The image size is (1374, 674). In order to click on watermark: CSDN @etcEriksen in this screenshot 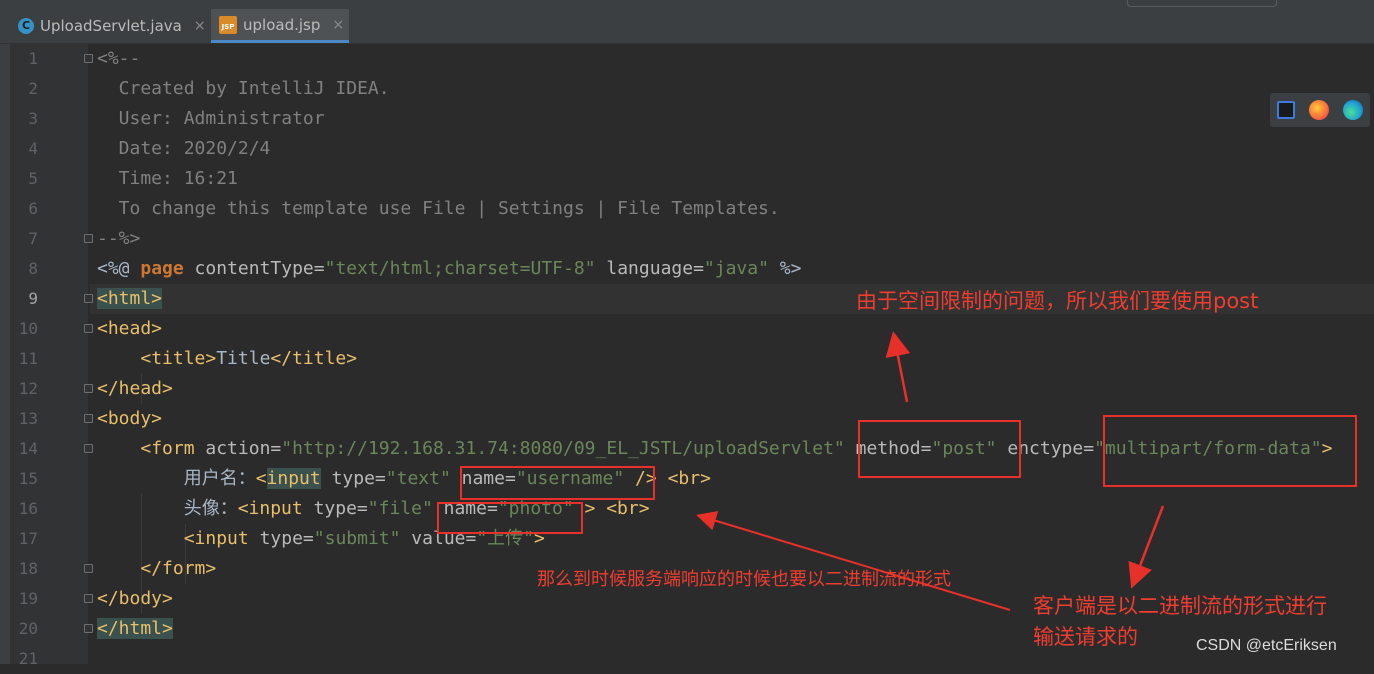, I will do `click(1266, 645)`.